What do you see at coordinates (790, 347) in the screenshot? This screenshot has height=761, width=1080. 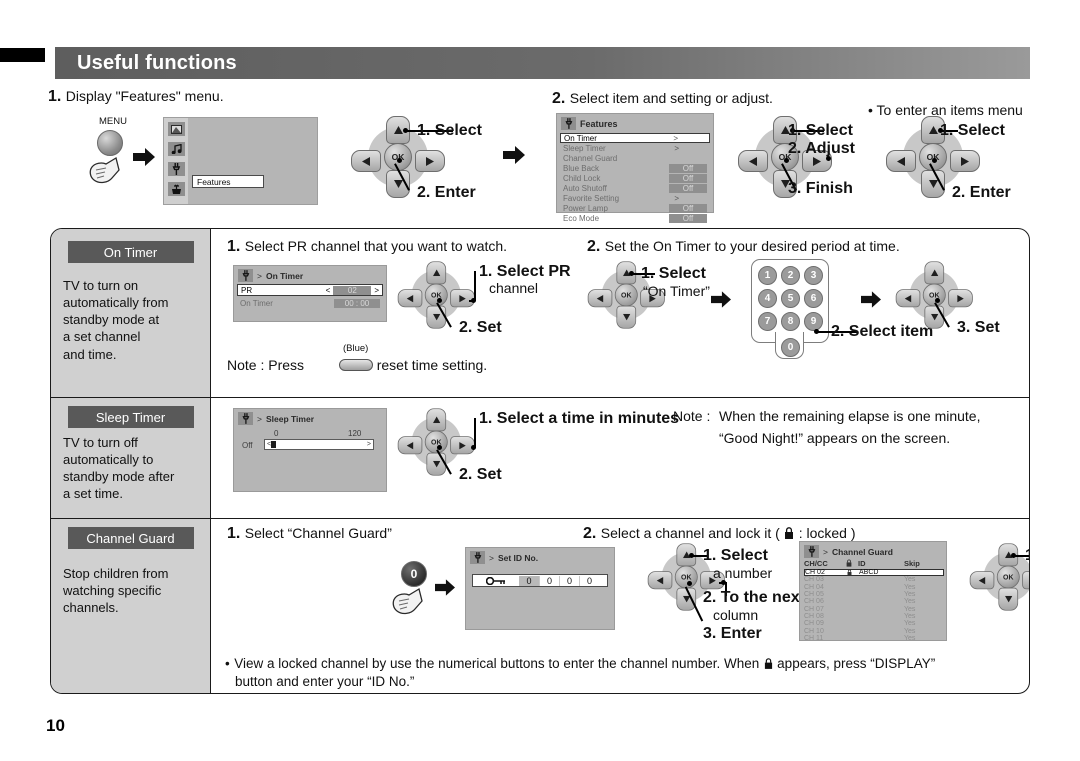 I see `keypad-key-0: 0` at bounding box center [790, 347].